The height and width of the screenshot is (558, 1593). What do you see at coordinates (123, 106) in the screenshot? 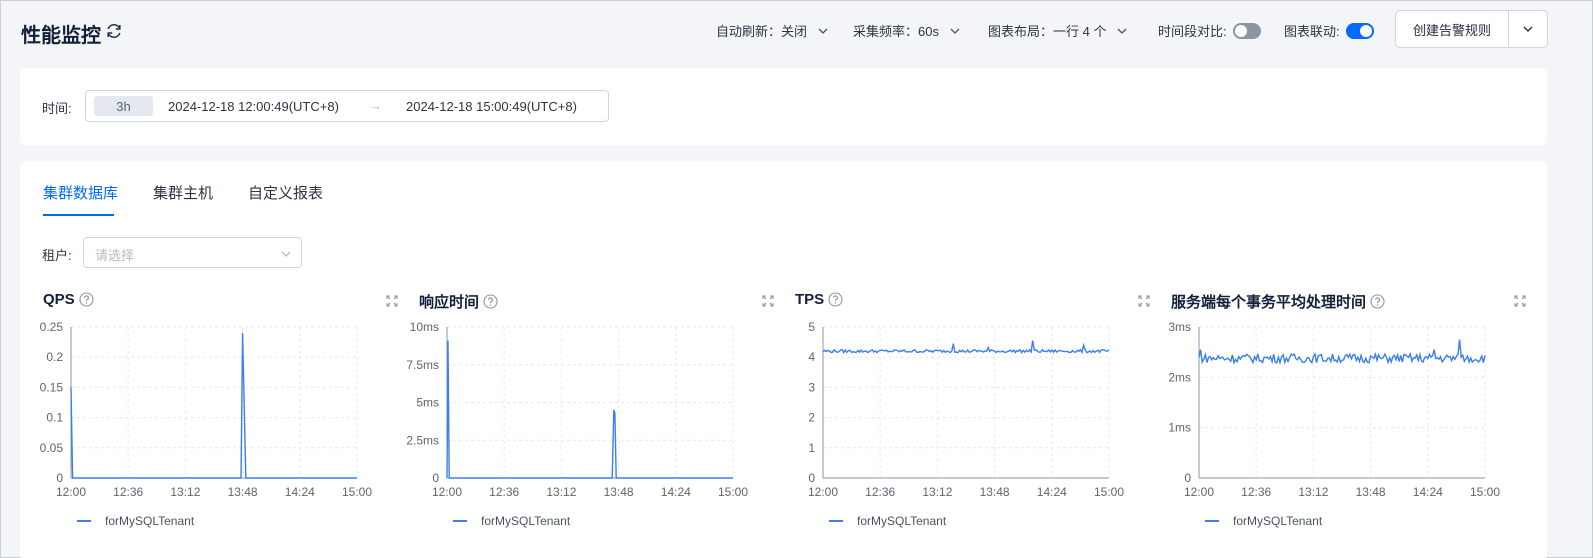
I see `quick-range-tag: 3h` at bounding box center [123, 106].